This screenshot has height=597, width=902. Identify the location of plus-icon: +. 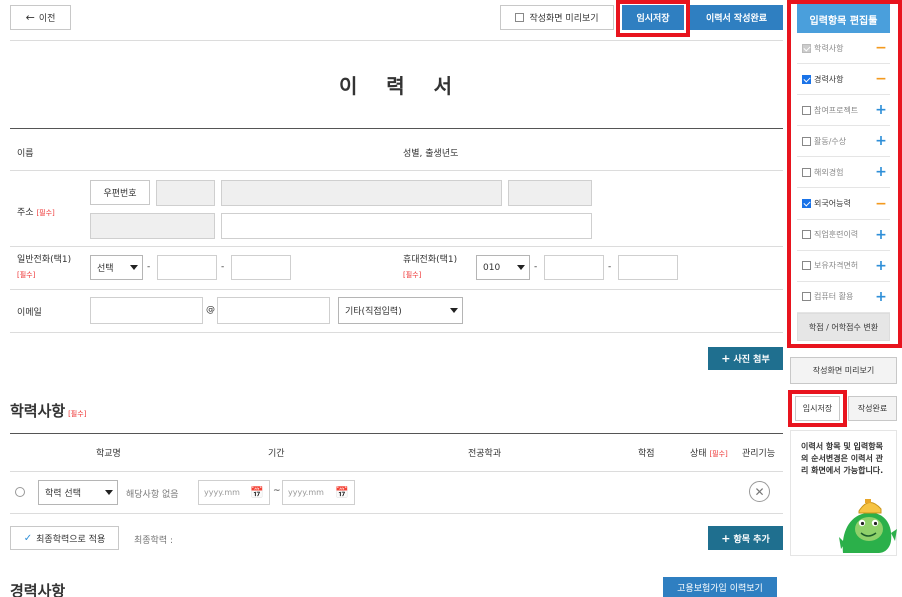
(726, 358).